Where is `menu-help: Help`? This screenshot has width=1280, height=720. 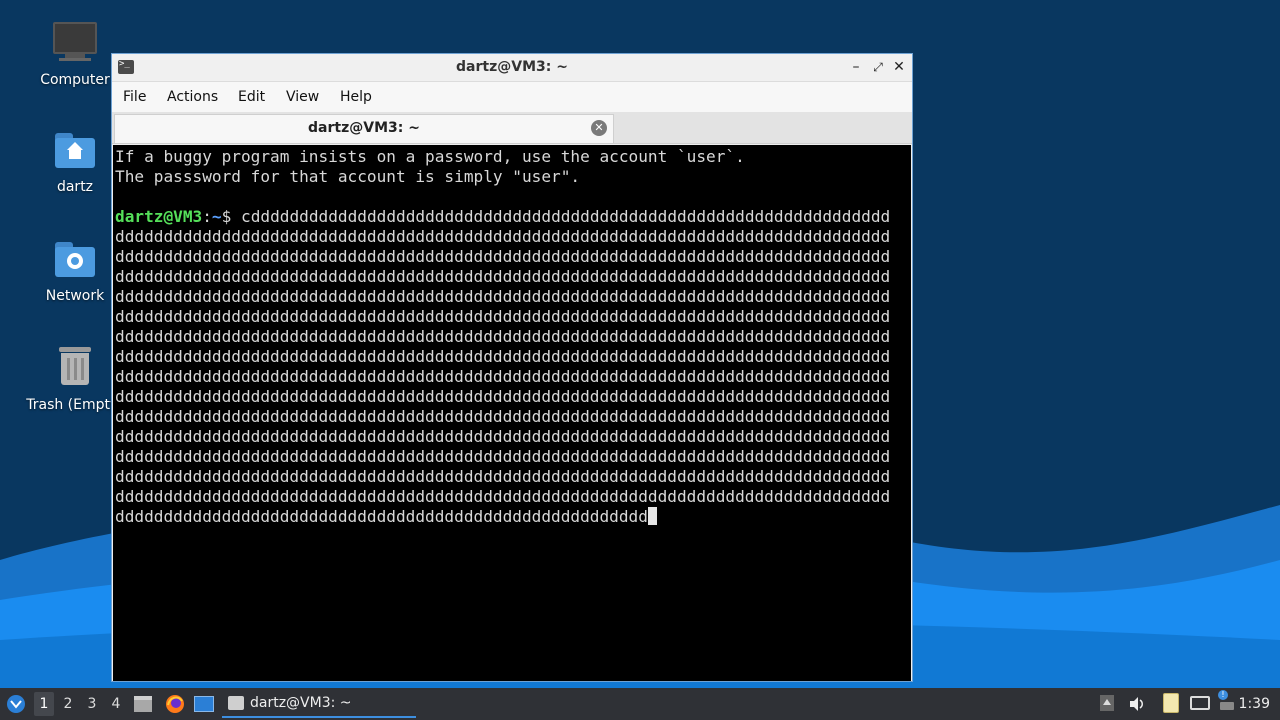 menu-help: Help is located at coordinates (356, 97).